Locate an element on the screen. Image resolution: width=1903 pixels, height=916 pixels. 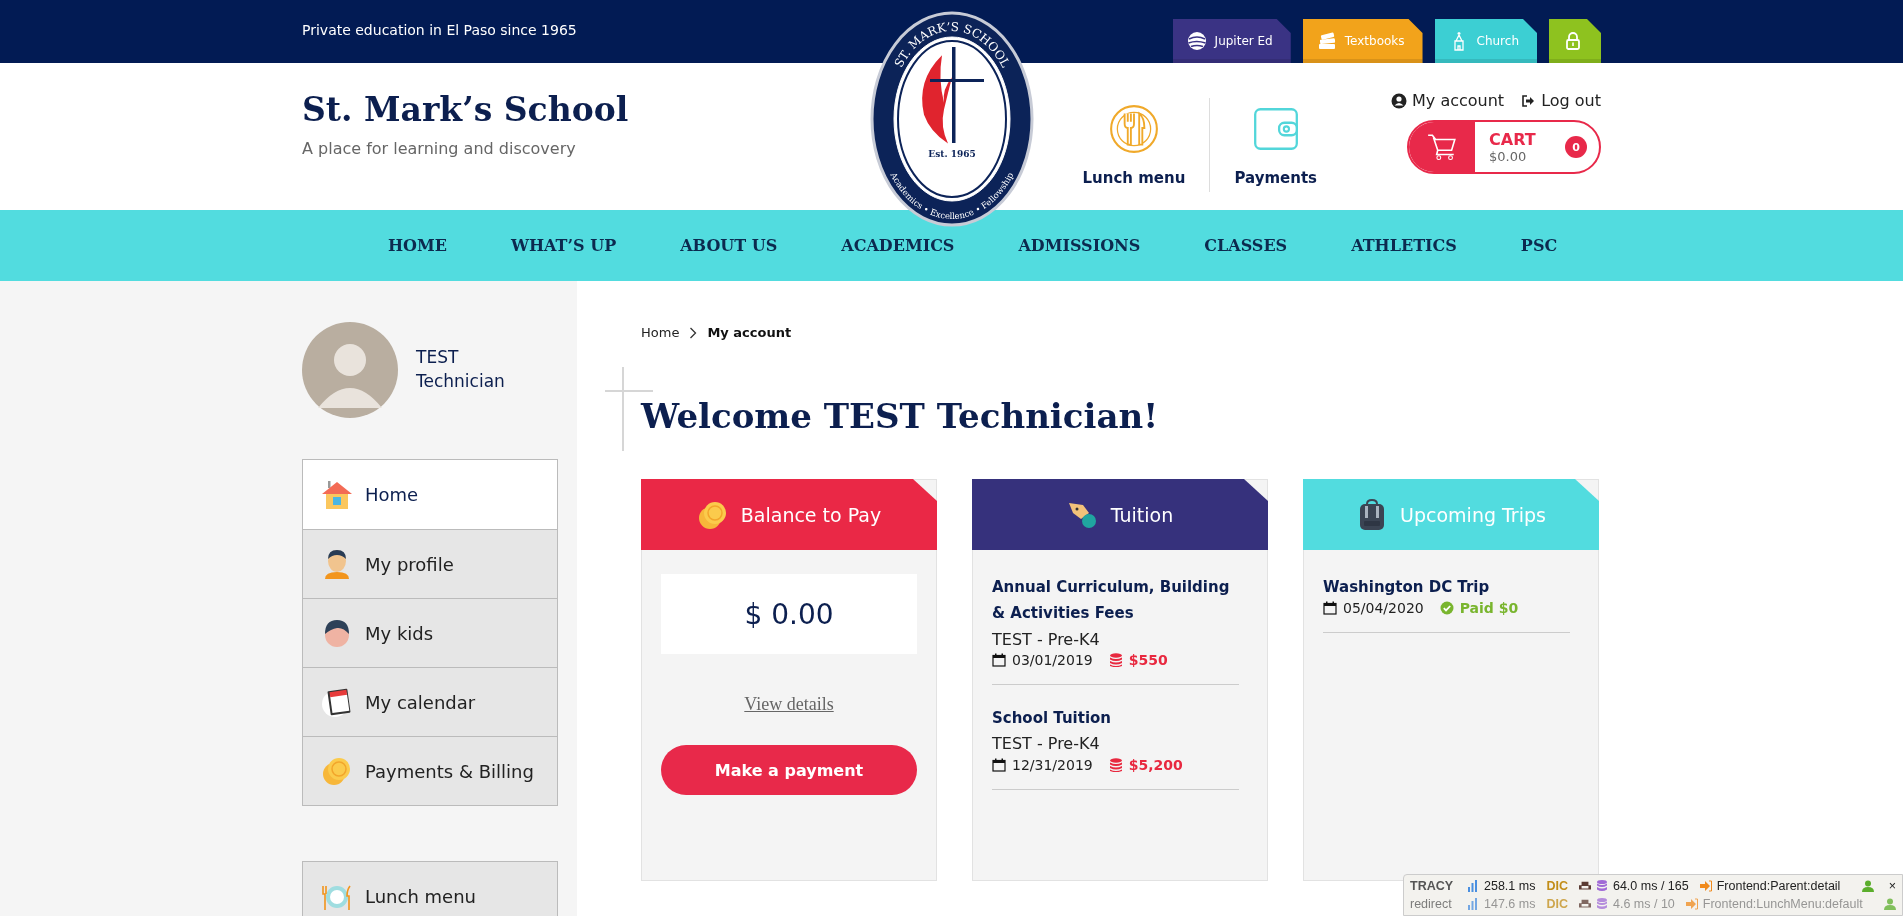
nav-link: ACADEMICS is located at coordinates (898, 245).